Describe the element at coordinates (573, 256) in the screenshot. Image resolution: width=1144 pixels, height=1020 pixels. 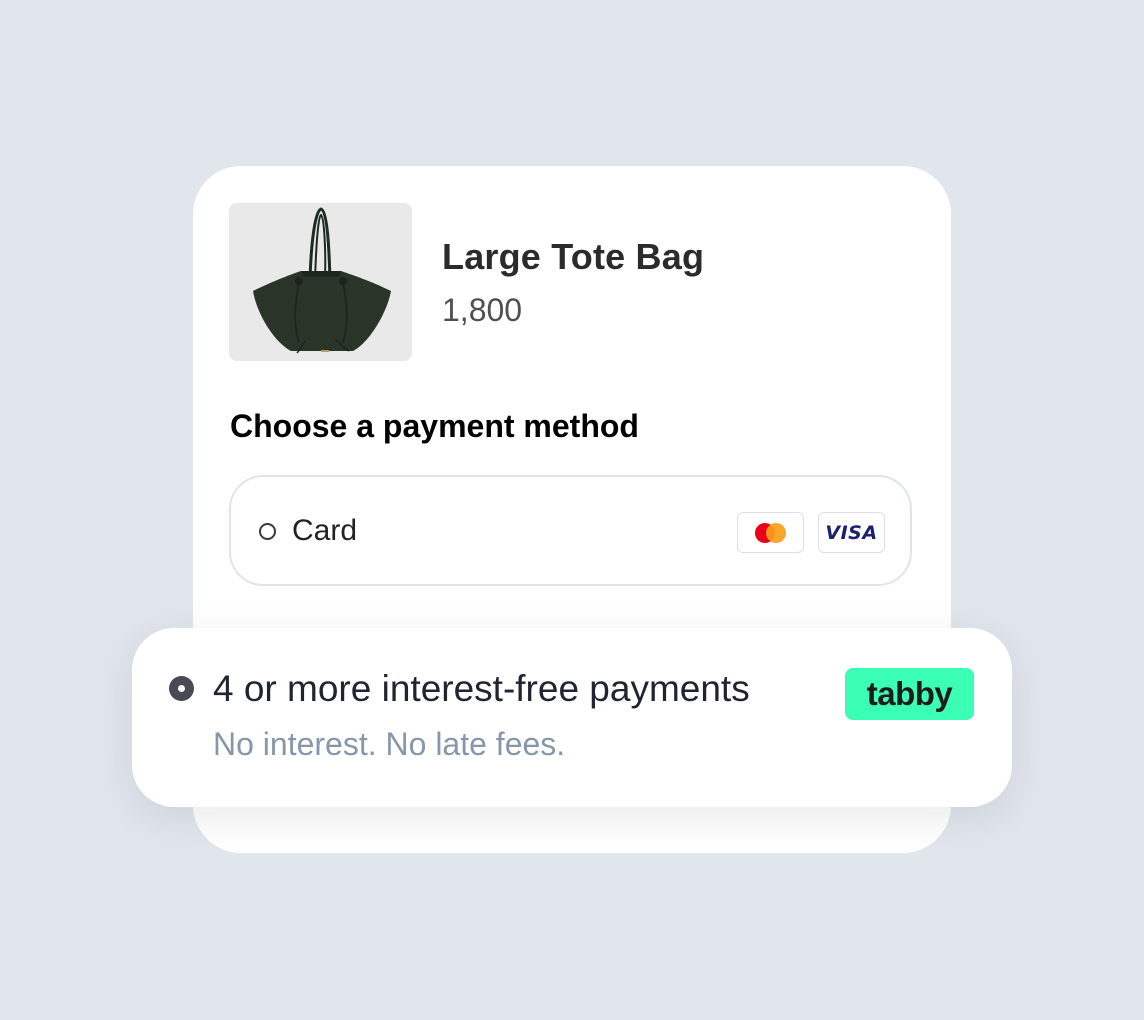
I see `product-name: Large Tote Bag` at that location.